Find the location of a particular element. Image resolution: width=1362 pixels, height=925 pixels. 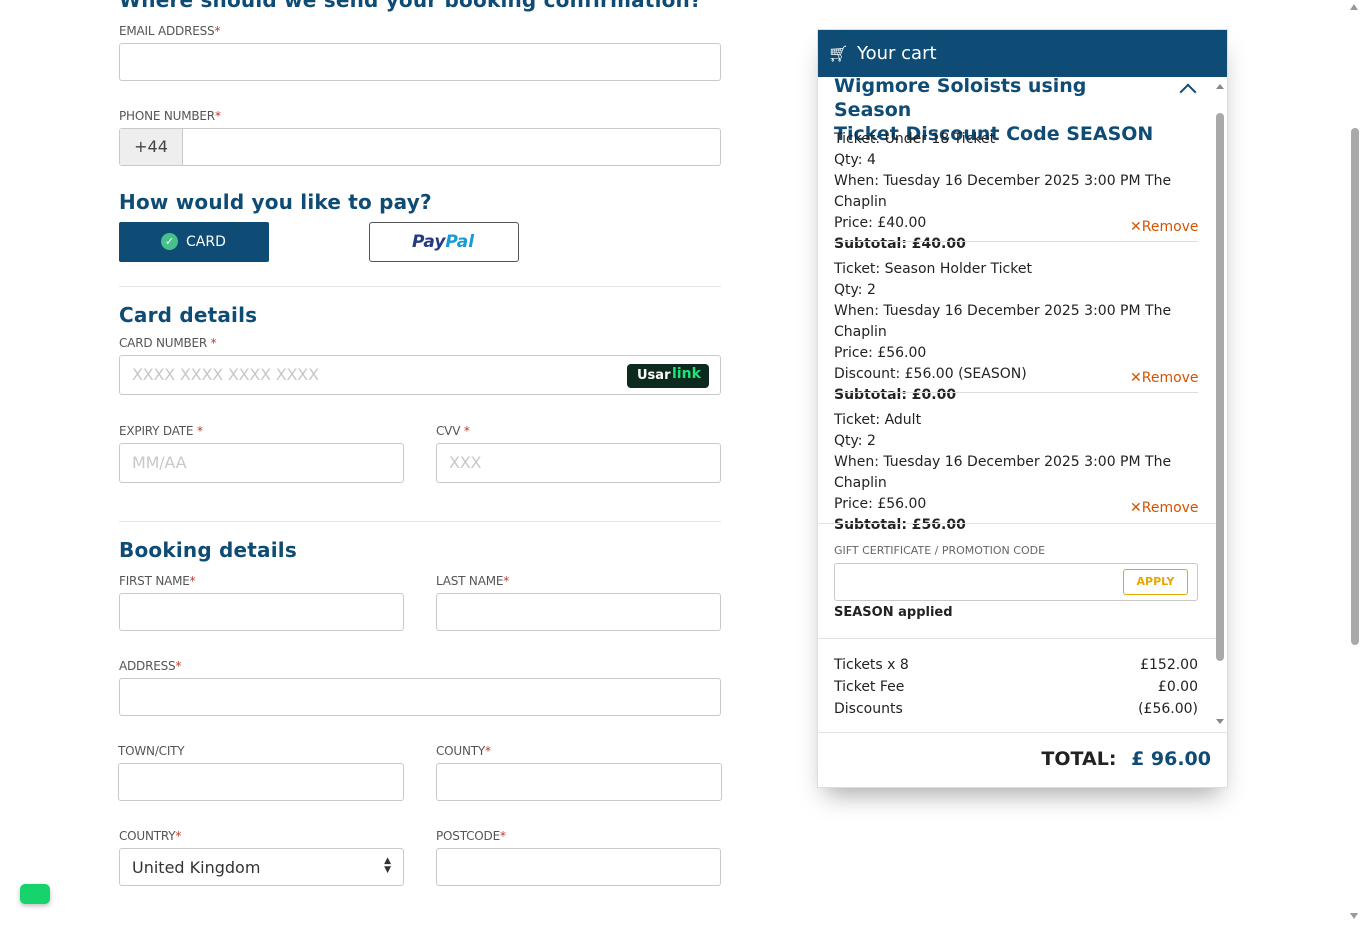

promo-label: GIFT CERTIFICATE / PROMOTION CODE is located at coordinates (940, 550).